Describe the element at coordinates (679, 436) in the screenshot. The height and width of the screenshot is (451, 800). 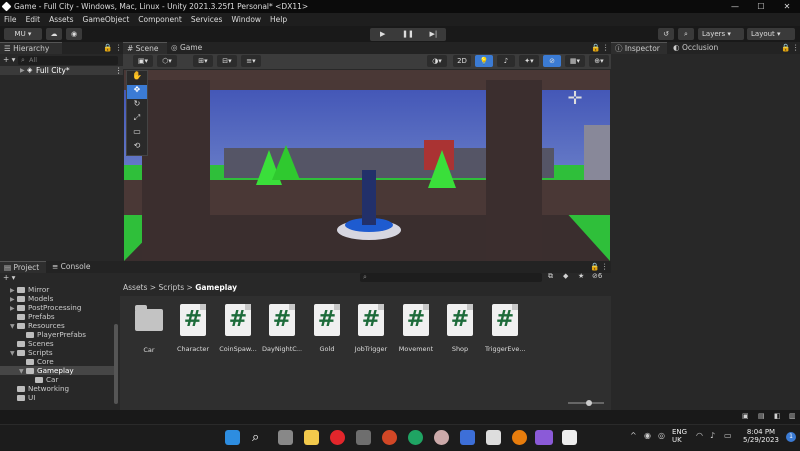
I see `language-indicator: ENG UK` at that location.